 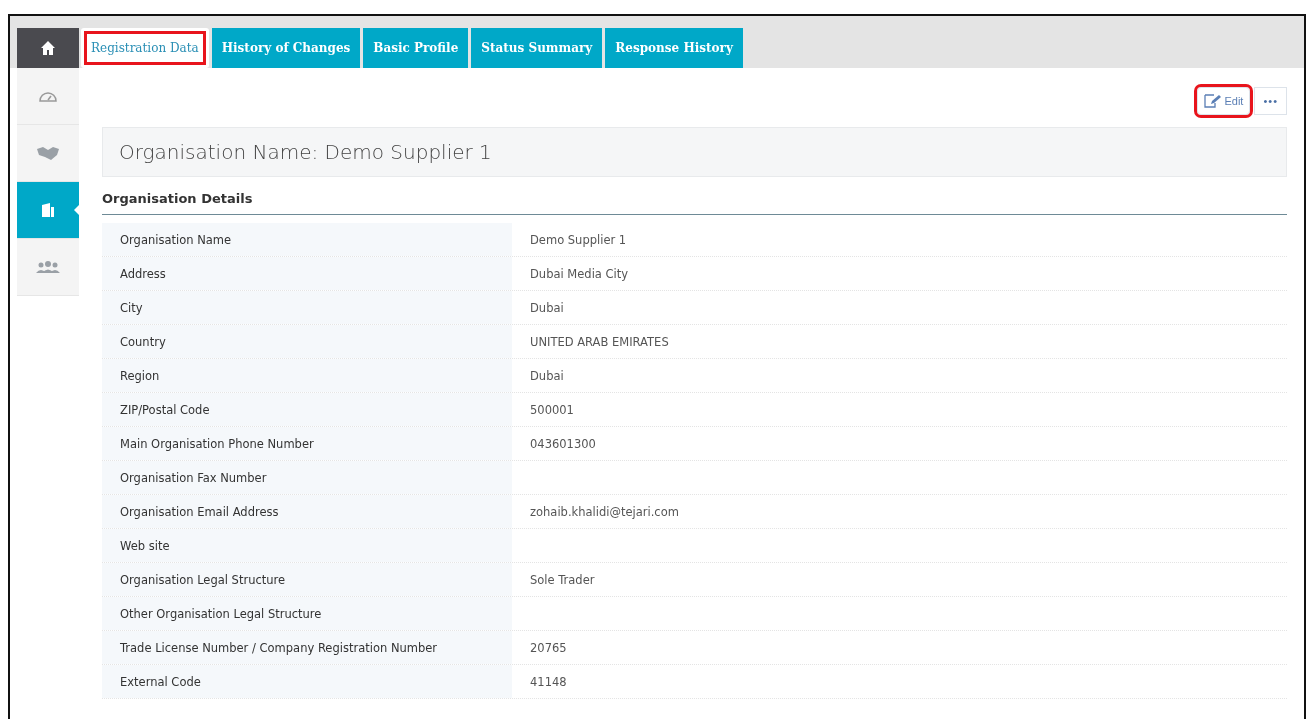 What do you see at coordinates (548, 681) in the screenshot?
I see `field-value: 41148` at bounding box center [548, 681].